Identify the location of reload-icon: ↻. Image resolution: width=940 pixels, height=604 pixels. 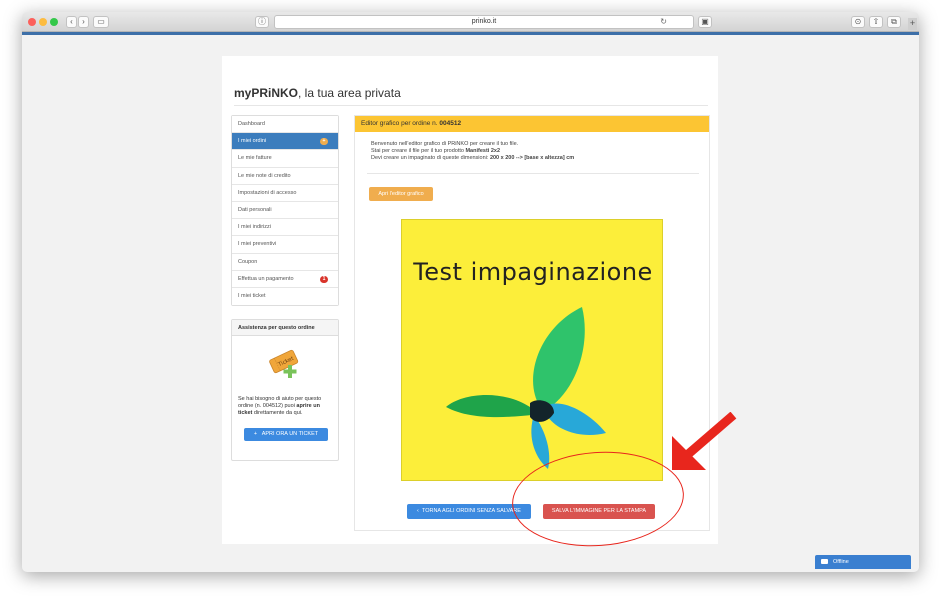
(663, 22).